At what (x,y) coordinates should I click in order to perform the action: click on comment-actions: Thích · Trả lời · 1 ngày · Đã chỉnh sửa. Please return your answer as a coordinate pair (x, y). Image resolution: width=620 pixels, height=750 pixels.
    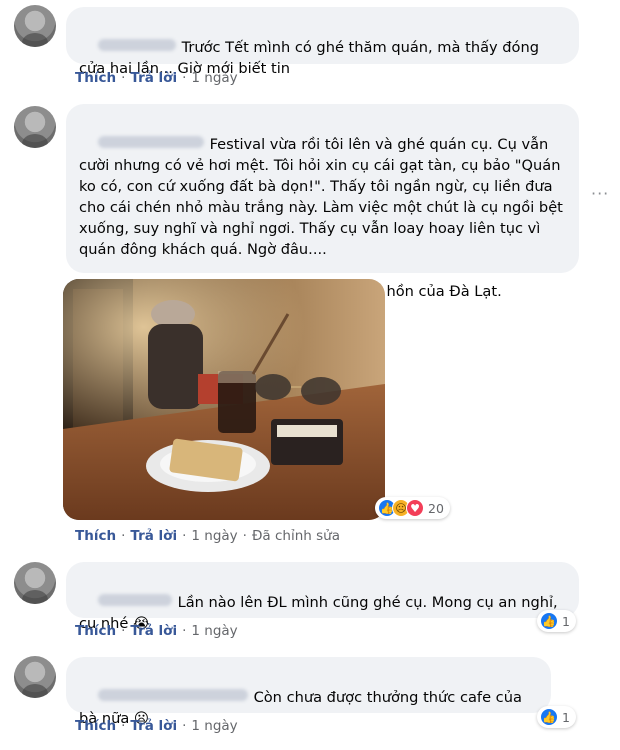
    Looking at the image, I should click on (207, 536).